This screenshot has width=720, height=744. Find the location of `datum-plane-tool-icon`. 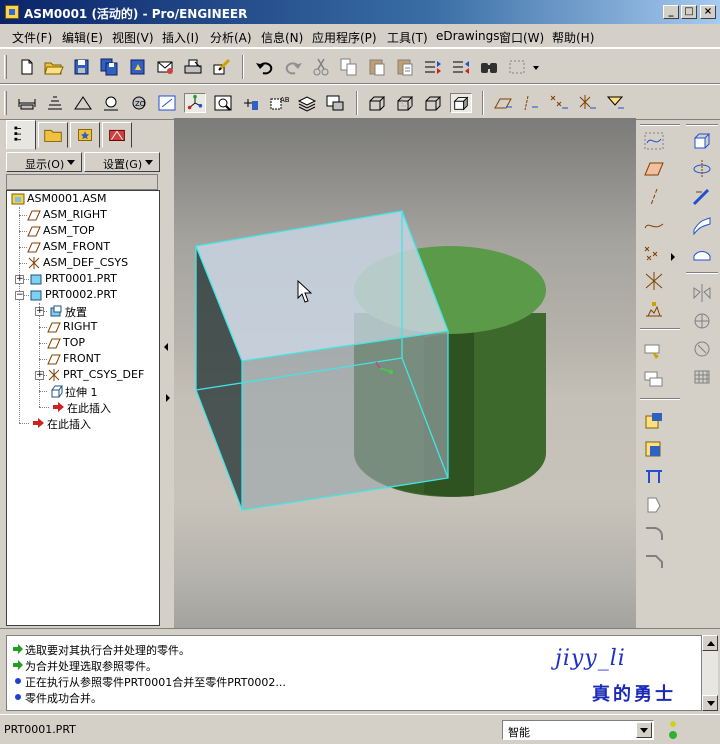

datum-plane-tool-icon is located at coordinates (654, 169).